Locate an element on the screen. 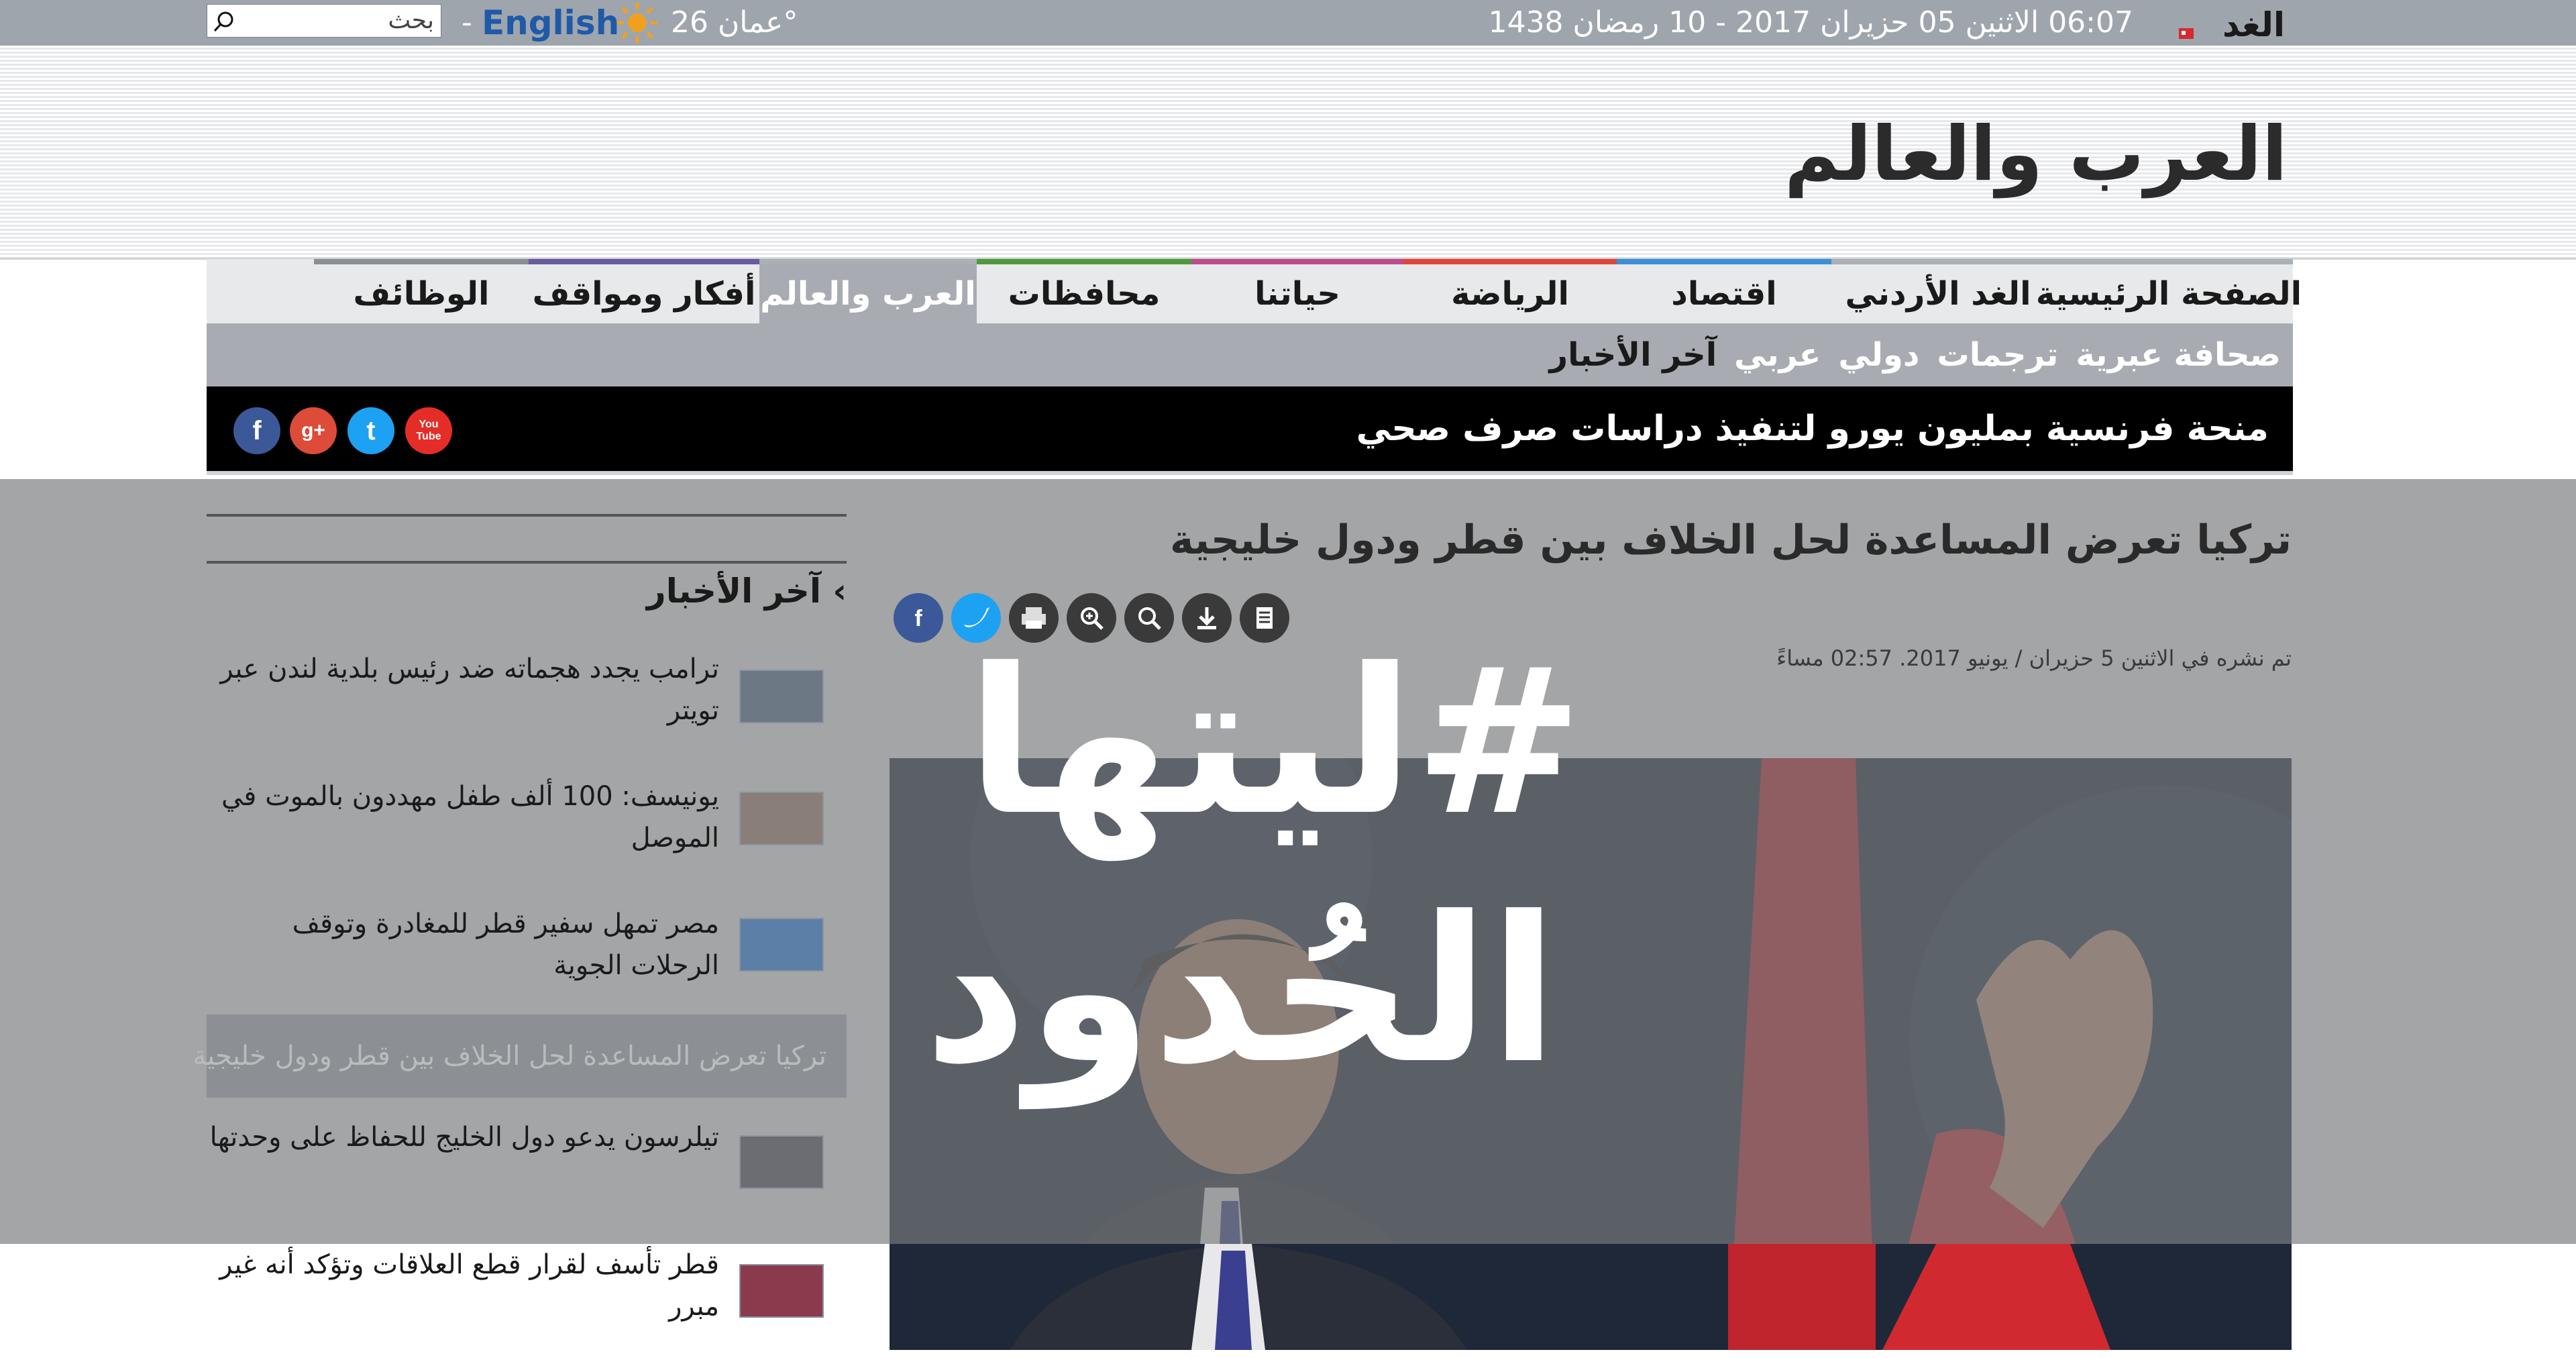 Image resolution: width=2576 pixels, height=1358 pixels. hashtag-line1: #ليتها is located at coordinates (1268, 744).